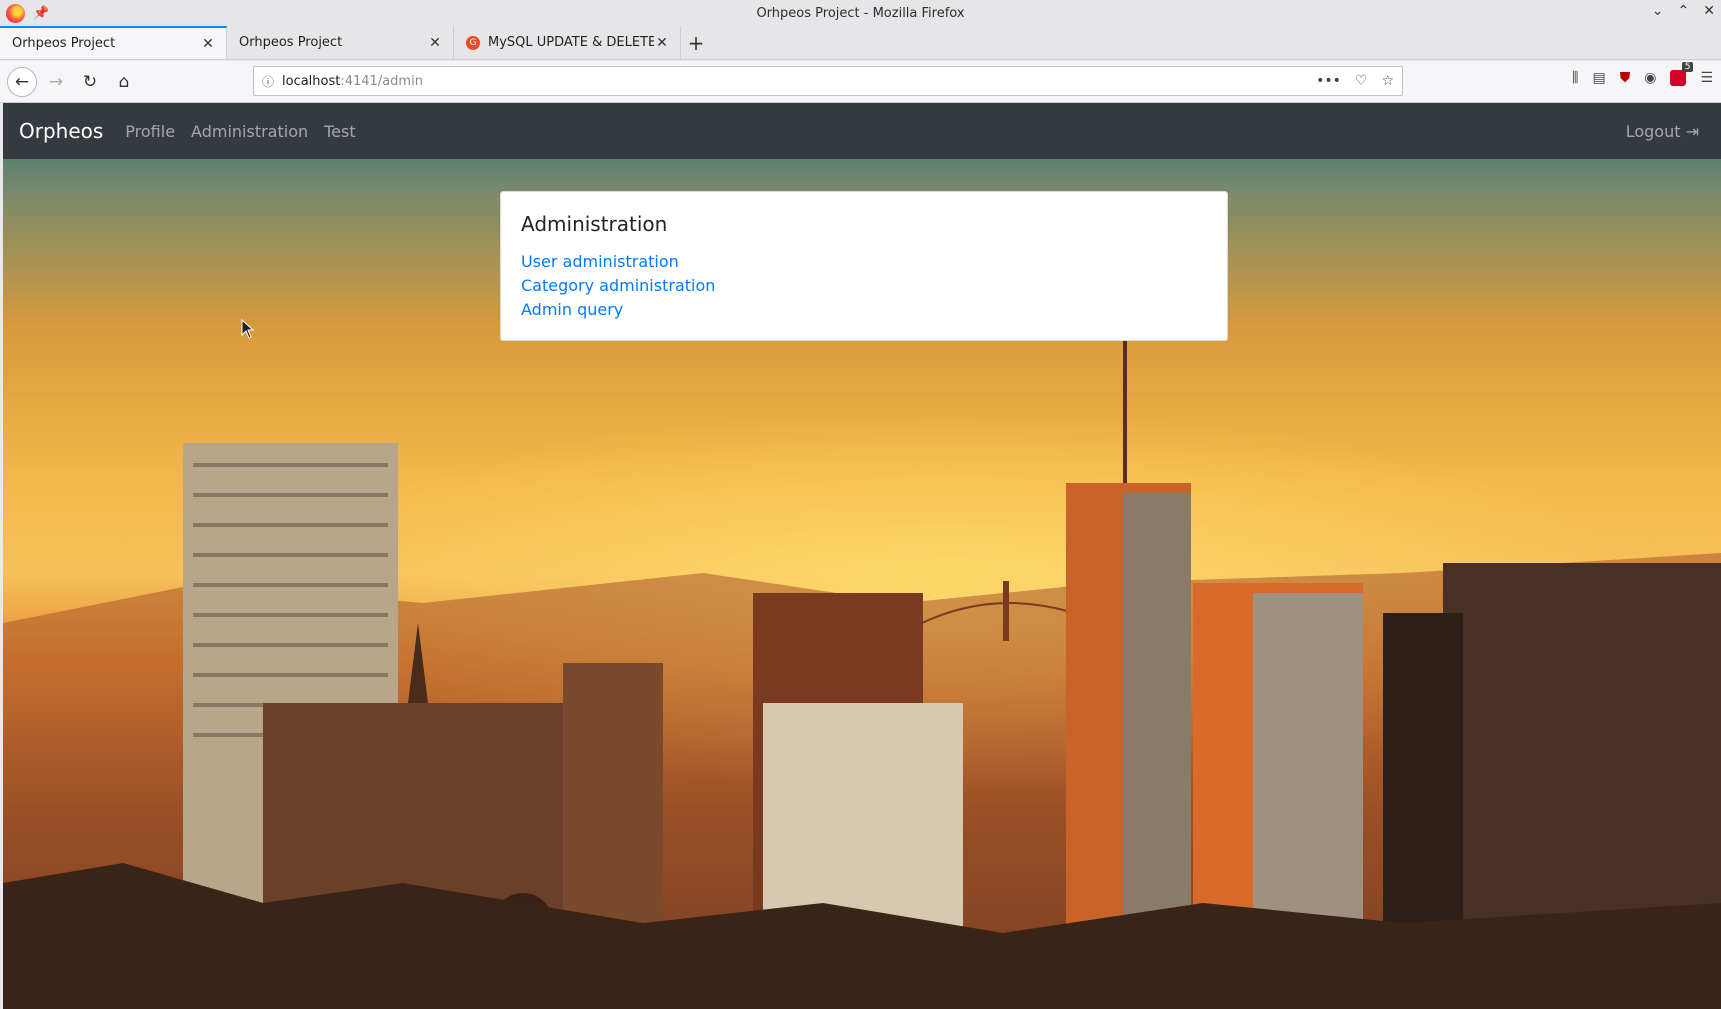 The width and height of the screenshot is (1721, 1009). Describe the element at coordinates (1328, 81) in the screenshot. I see `page-actions-icon: •••` at that location.